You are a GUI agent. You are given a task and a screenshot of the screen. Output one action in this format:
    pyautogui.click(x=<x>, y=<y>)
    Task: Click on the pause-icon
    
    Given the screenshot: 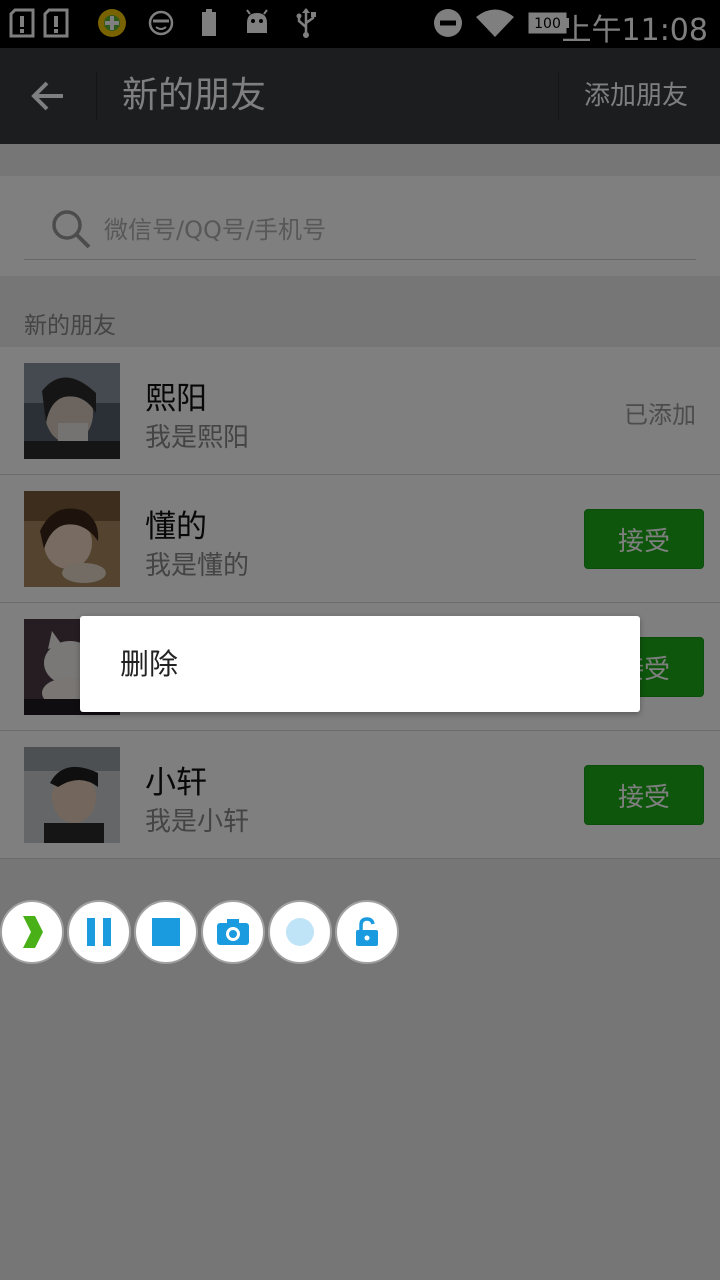 What is the action you would take?
    pyautogui.click(x=99, y=932)
    